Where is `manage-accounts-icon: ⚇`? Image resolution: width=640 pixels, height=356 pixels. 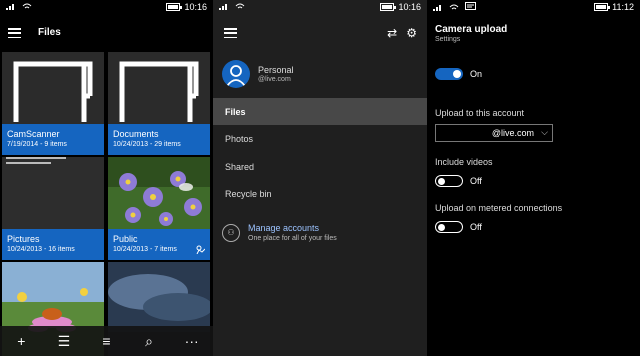 manage-accounts-icon: ⚇ is located at coordinates (231, 233).